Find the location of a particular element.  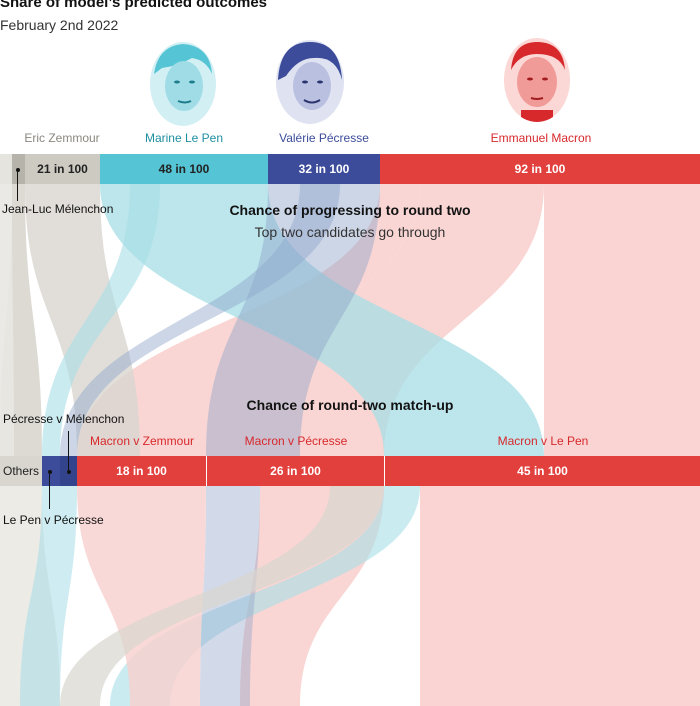

candidate-label-macron: Emmanuel Macron is located at coordinates (541, 138).